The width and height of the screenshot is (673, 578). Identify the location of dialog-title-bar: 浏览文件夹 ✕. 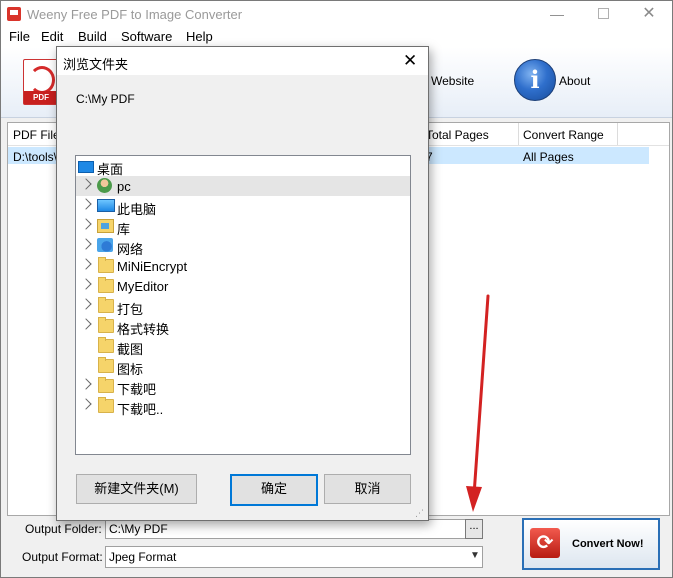
(242, 61).